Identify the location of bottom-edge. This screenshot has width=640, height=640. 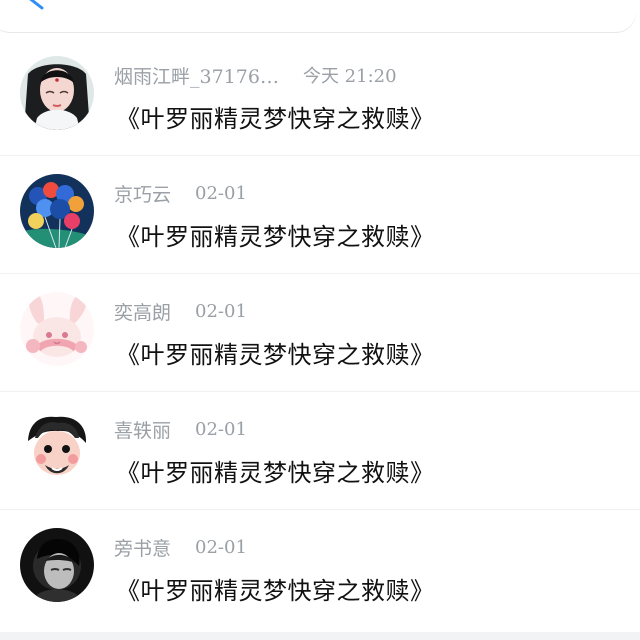
(320, 636).